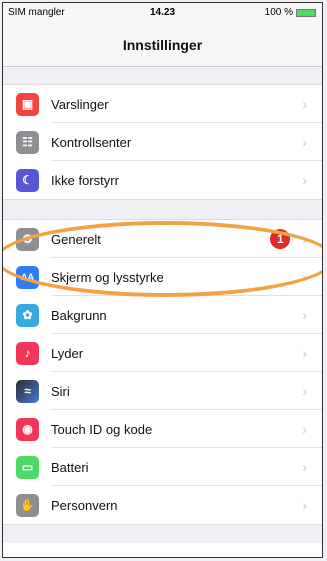  Describe the element at coordinates (162, 391) in the screenshot. I see `settings-row-siri: ≈ Siri ›` at that location.